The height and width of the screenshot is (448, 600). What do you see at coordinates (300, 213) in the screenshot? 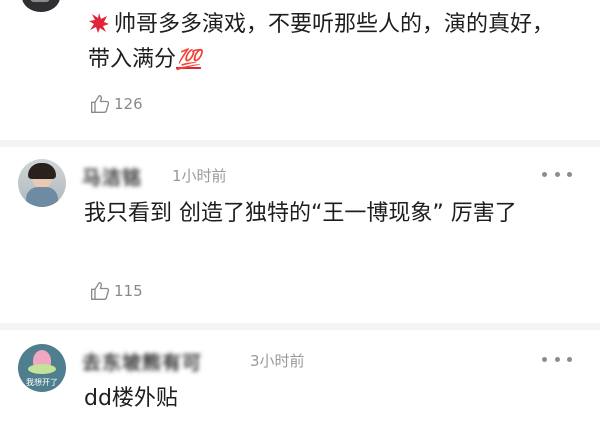
I see `comment-text: 我只看到 创造了独特的“王一博现象” 厉害了` at bounding box center [300, 213].